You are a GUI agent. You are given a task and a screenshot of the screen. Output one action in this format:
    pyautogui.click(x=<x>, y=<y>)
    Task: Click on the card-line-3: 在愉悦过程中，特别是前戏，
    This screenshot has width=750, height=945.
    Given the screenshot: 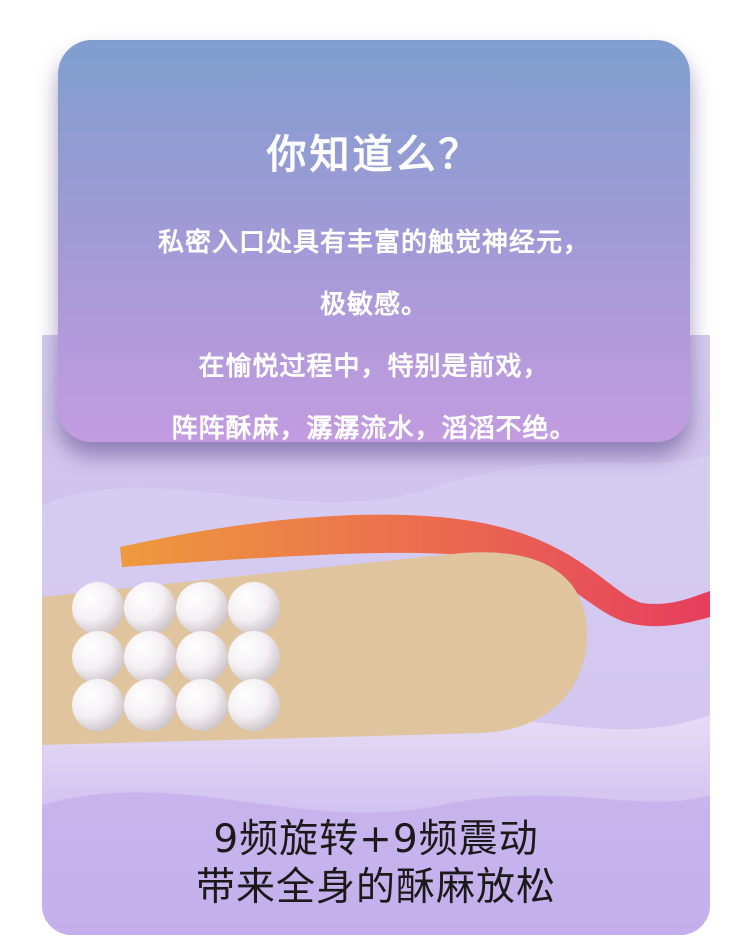 What is the action you would take?
    pyautogui.click(x=374, y=367)
    